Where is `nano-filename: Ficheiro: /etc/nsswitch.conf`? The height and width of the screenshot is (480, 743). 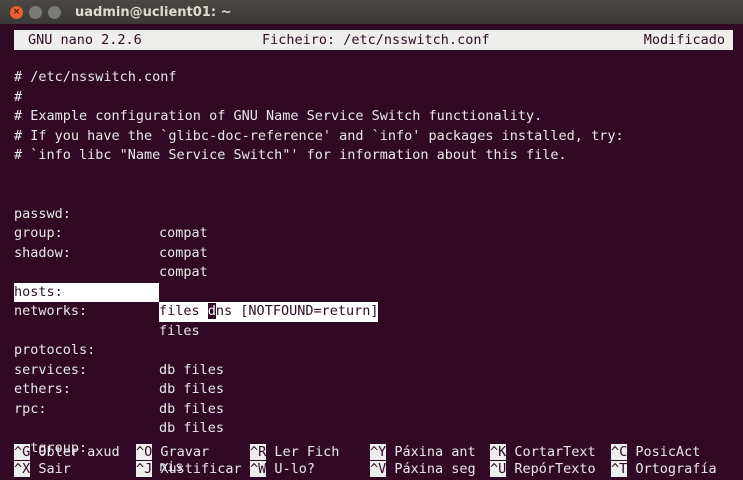
nano-filename: Ficheiro: /etc/nsswitch.conf is located at coordinates (376, 40).